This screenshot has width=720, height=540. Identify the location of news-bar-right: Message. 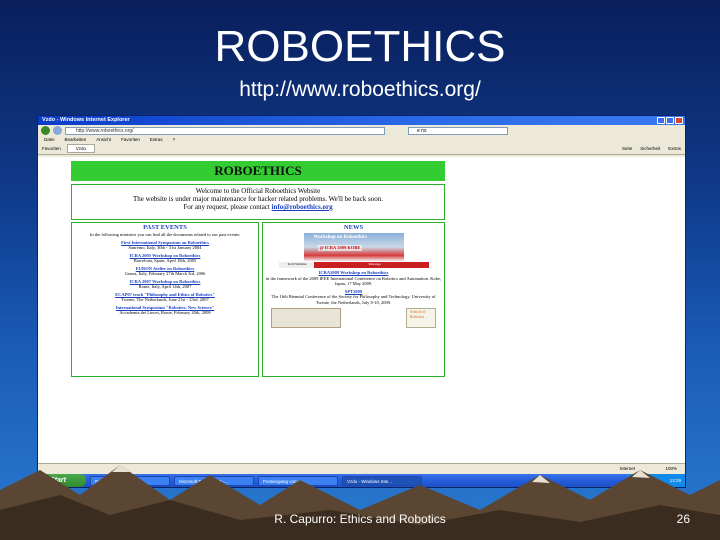
(374, 264).